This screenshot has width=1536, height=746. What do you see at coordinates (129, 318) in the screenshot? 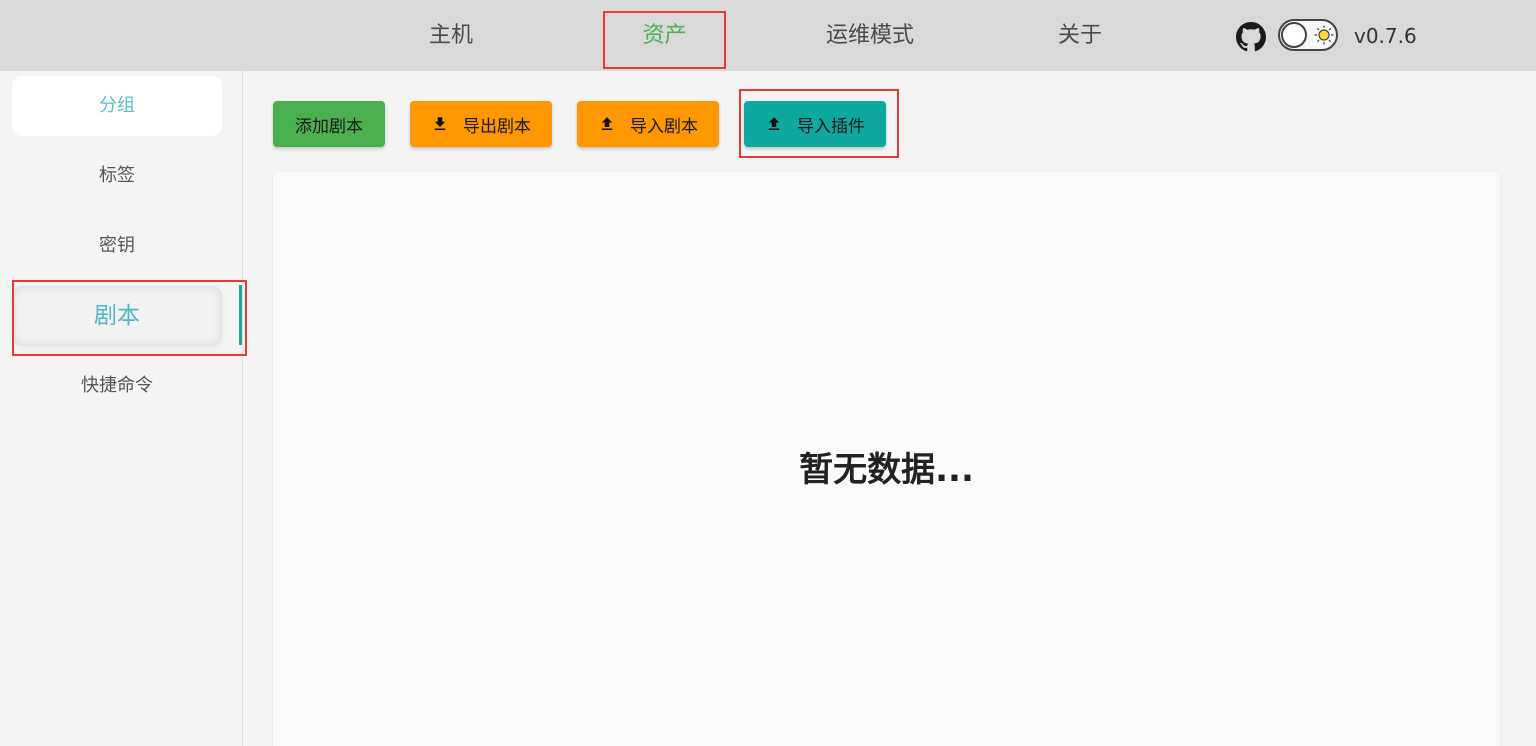
I see `highlight-box-sidebar` at bounding box center [129, 318].